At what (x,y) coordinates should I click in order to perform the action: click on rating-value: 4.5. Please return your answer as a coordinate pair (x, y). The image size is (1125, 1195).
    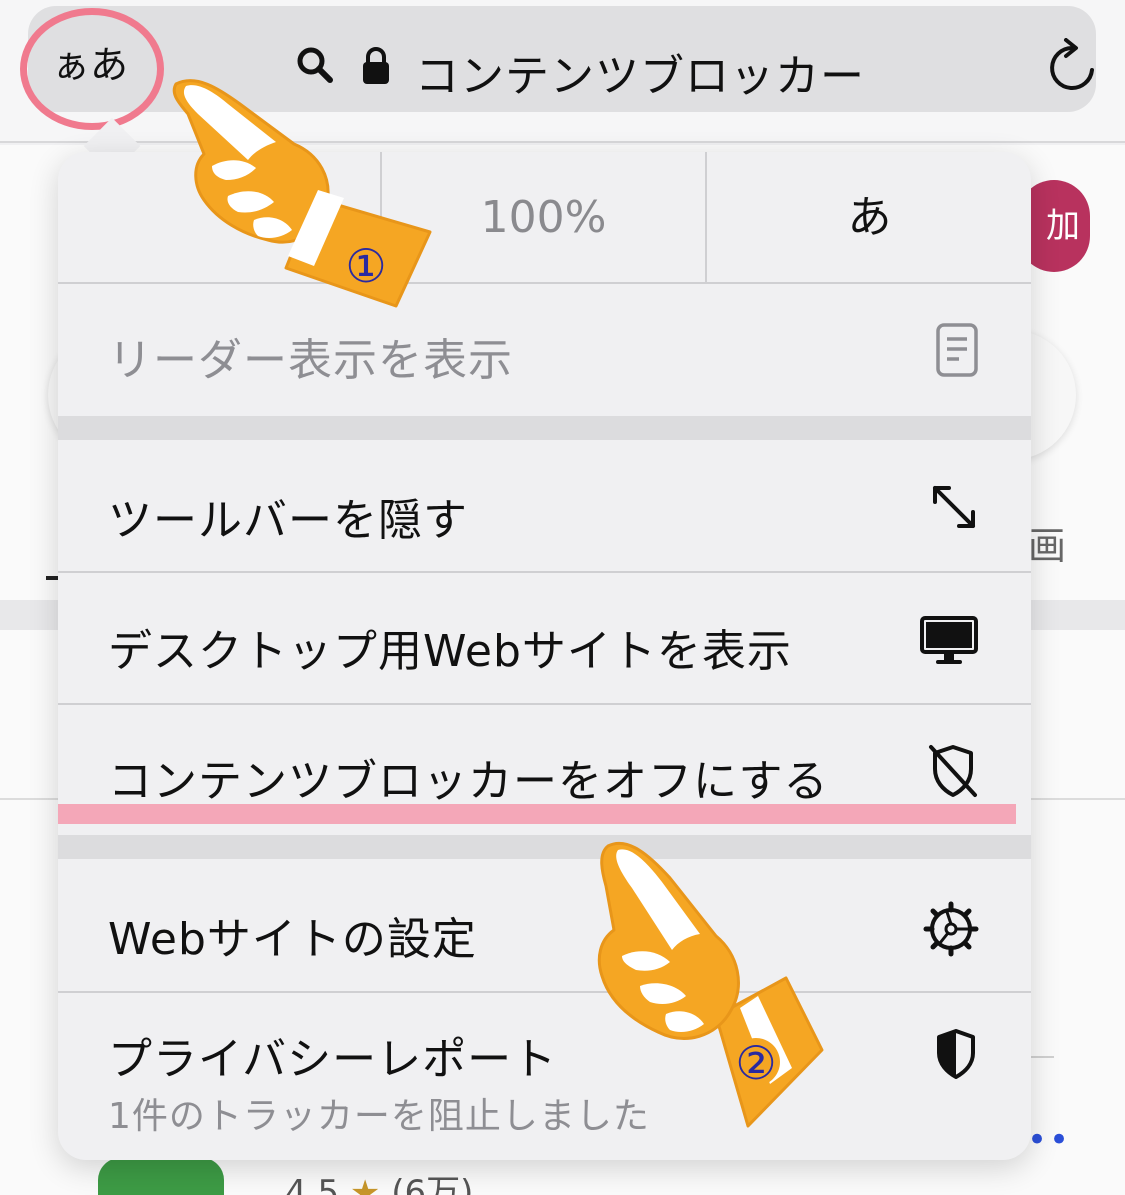
    Looking at the image, I should click on (312, 1184).